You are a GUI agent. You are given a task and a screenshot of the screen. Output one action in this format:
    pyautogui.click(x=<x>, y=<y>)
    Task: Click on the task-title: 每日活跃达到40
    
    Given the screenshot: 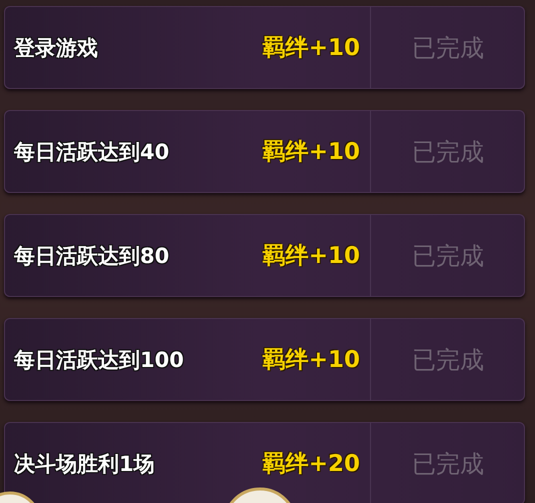 What is the action you would take?
    pyautogui.click(x=91, y=152)
    